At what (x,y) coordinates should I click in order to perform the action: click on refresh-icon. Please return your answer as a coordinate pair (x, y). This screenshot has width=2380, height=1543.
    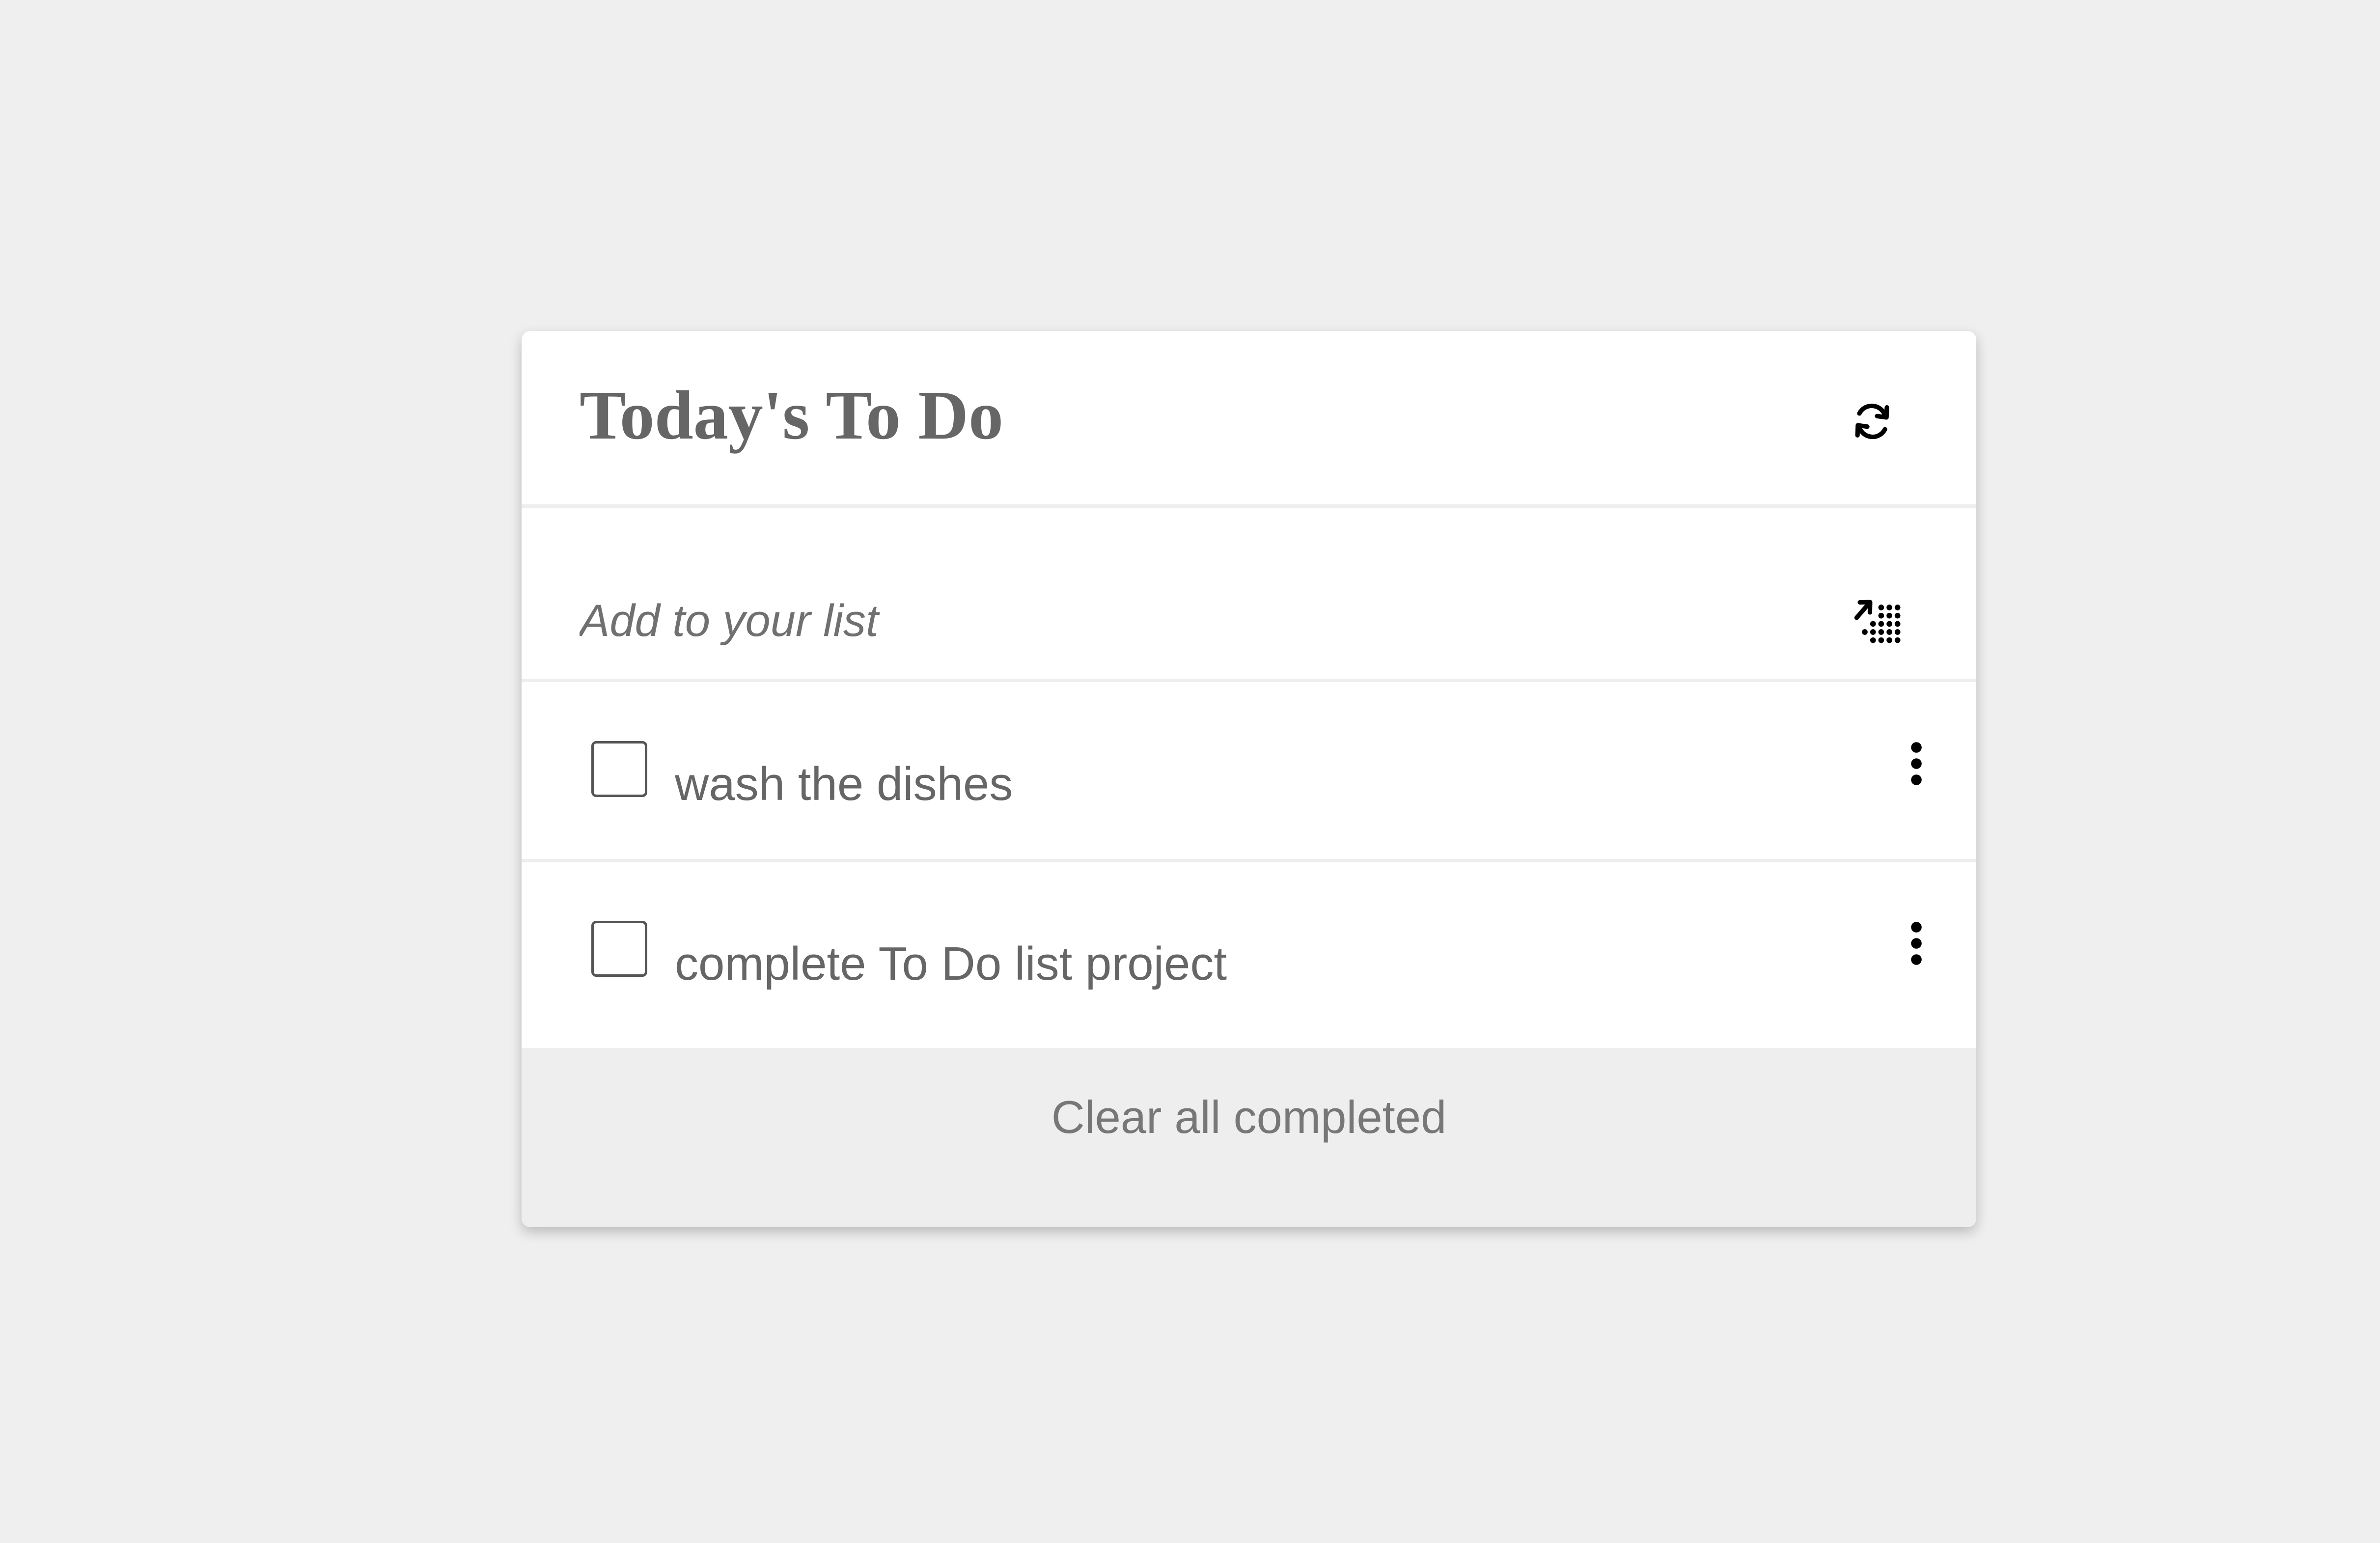
    Looking at the image, I should click on (1872, 422).